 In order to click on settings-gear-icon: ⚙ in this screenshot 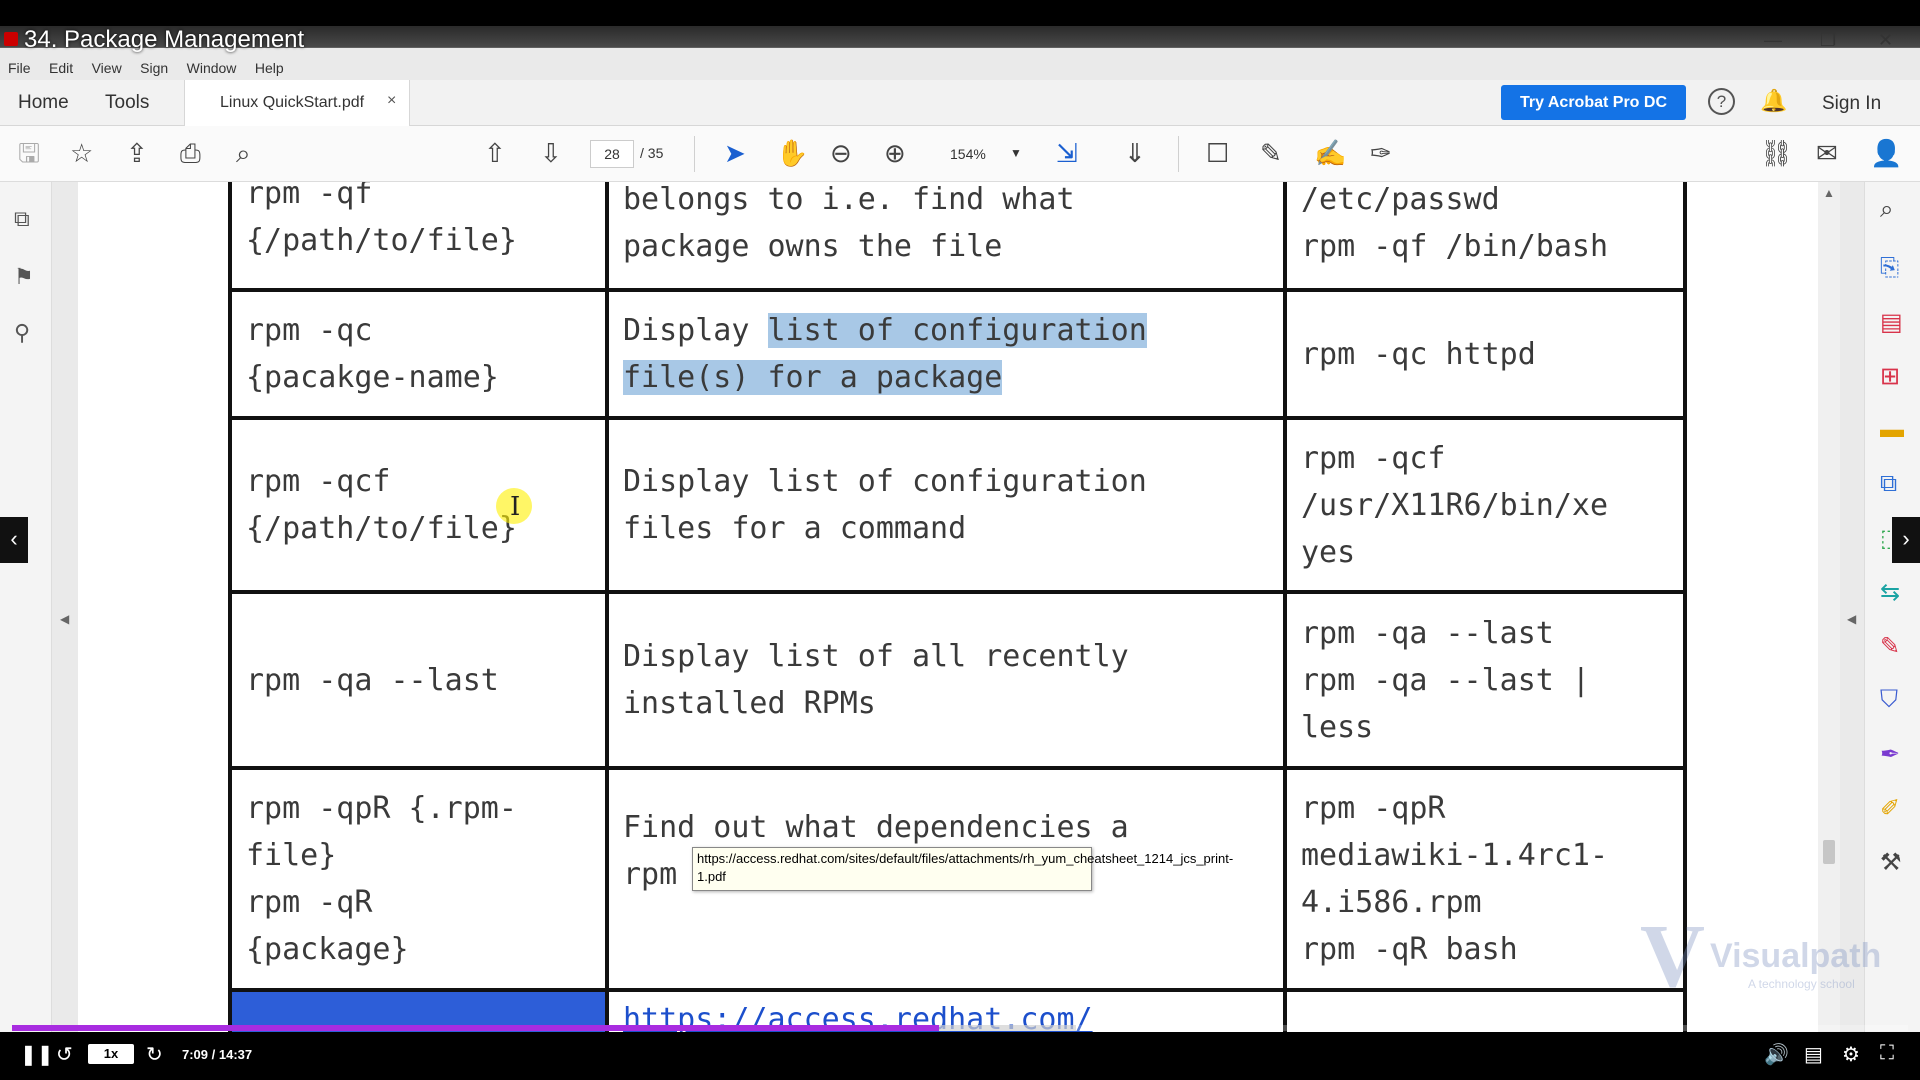, I will do `click(1851, 1054)`.